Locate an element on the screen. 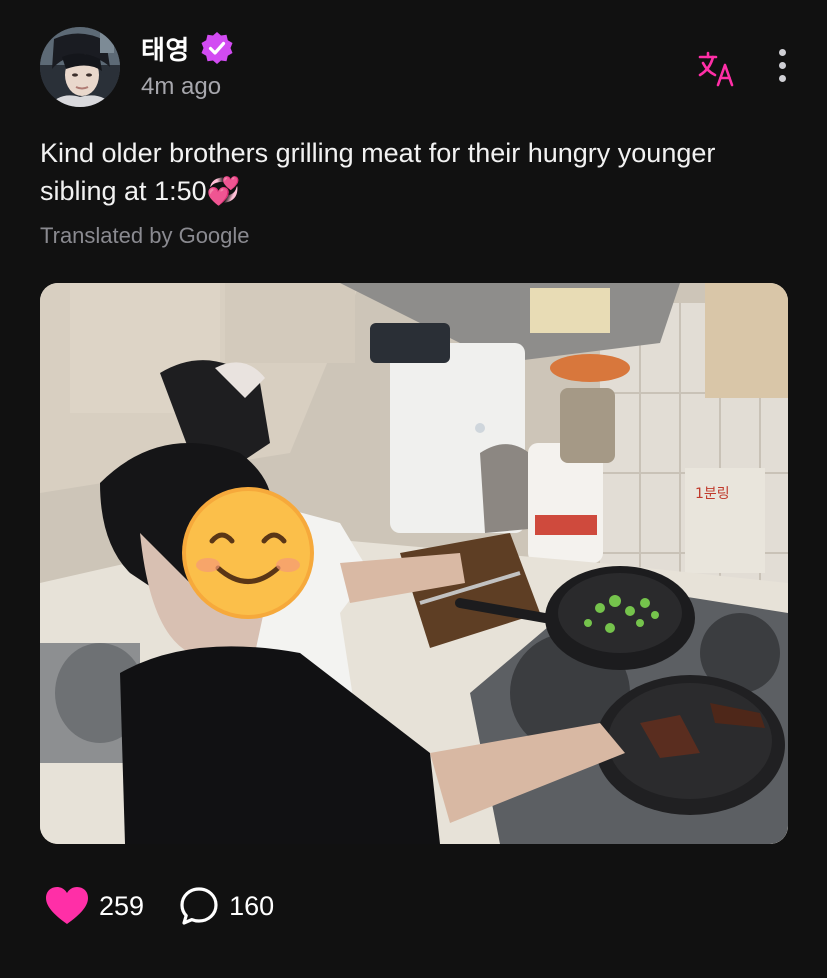  more-vertical-icon is located at coordinates (783, 66).